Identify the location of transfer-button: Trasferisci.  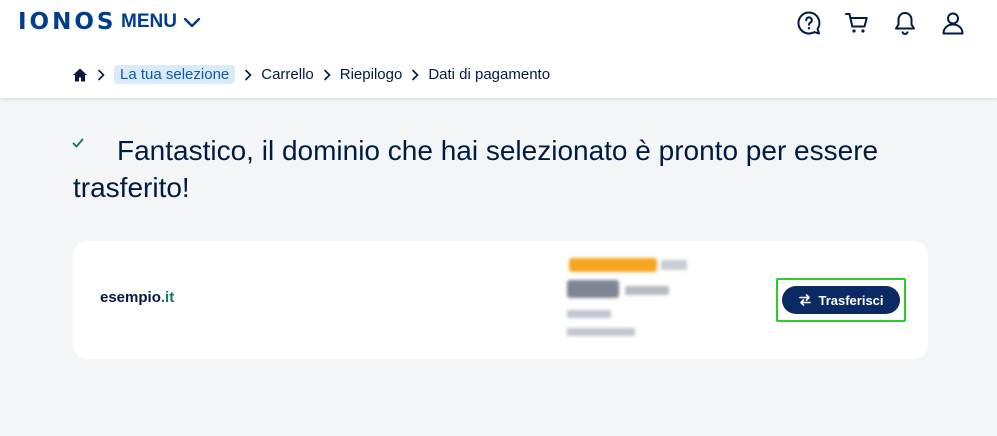
(841, 300).